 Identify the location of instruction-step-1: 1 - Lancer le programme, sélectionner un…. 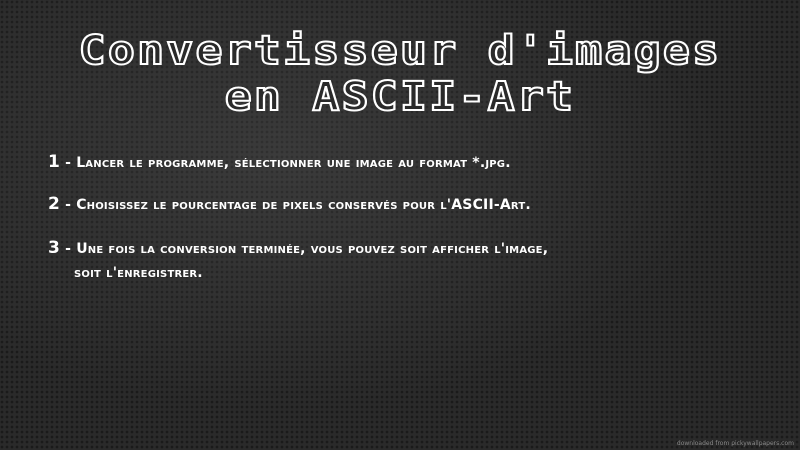
(279, 162).